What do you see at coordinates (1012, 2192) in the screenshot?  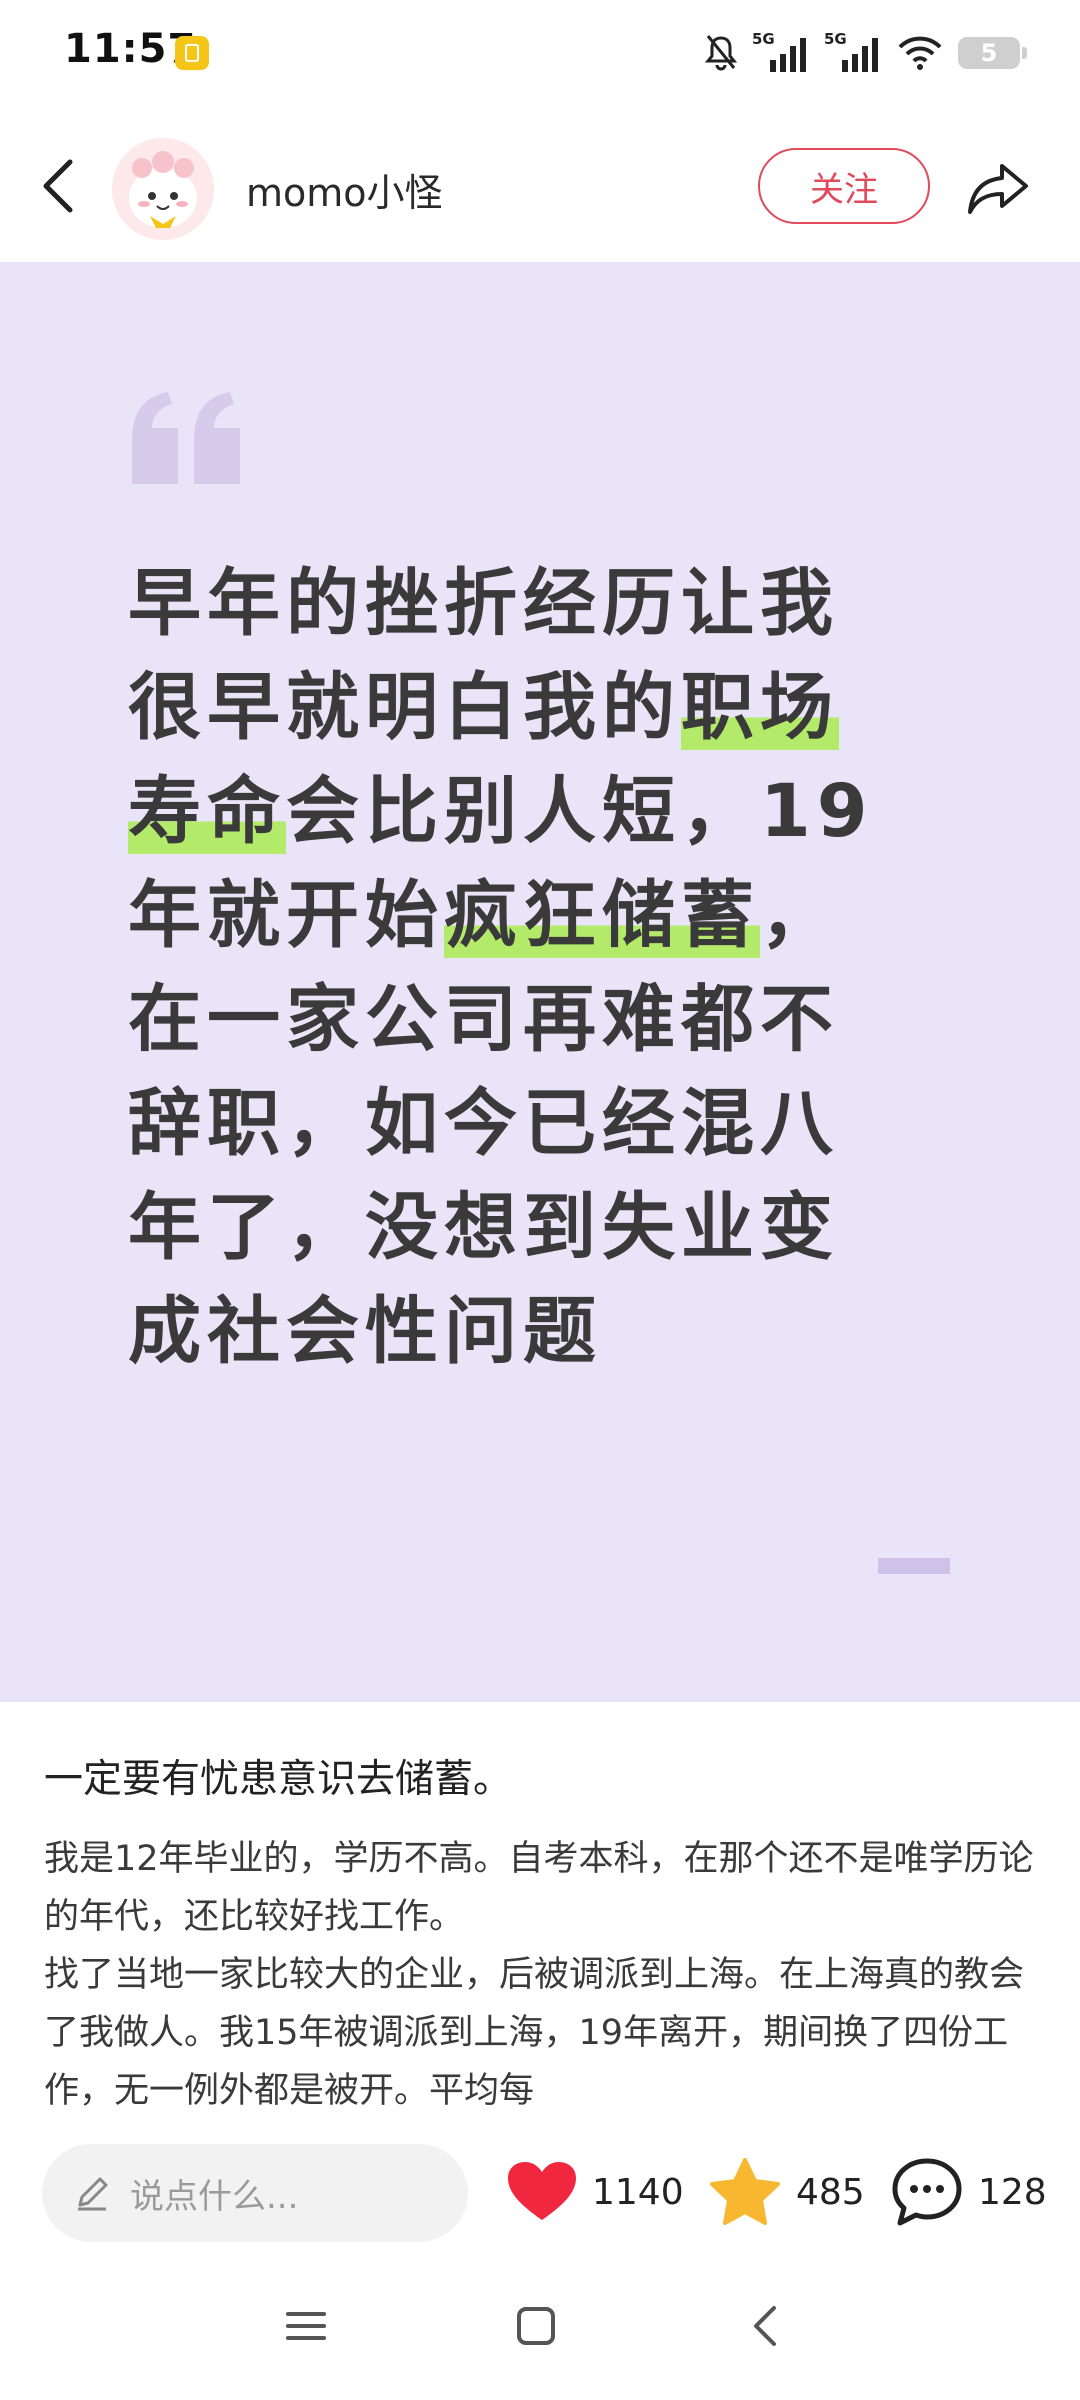 I see `comment-count: 128` at bounding box center [1012, 2192].